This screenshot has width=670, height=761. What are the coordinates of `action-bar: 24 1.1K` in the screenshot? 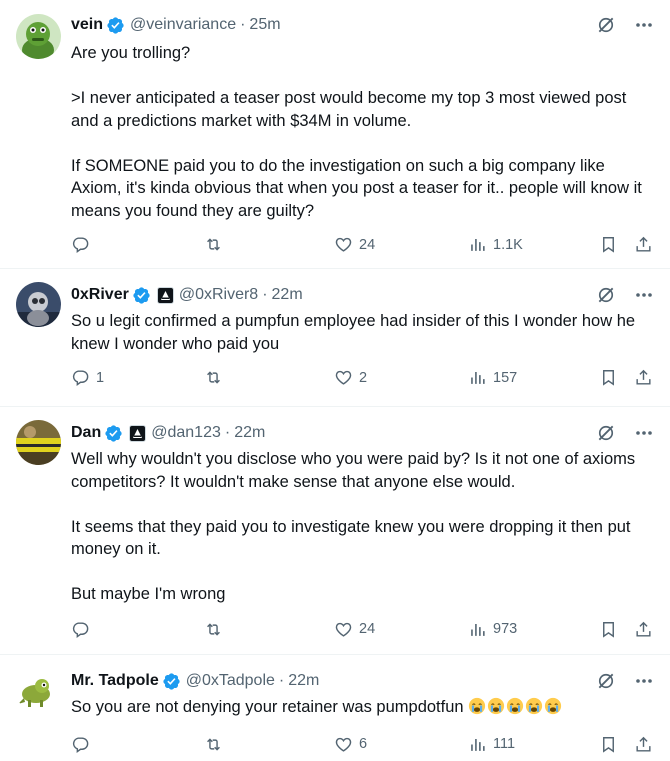 It's located at (362, 245).